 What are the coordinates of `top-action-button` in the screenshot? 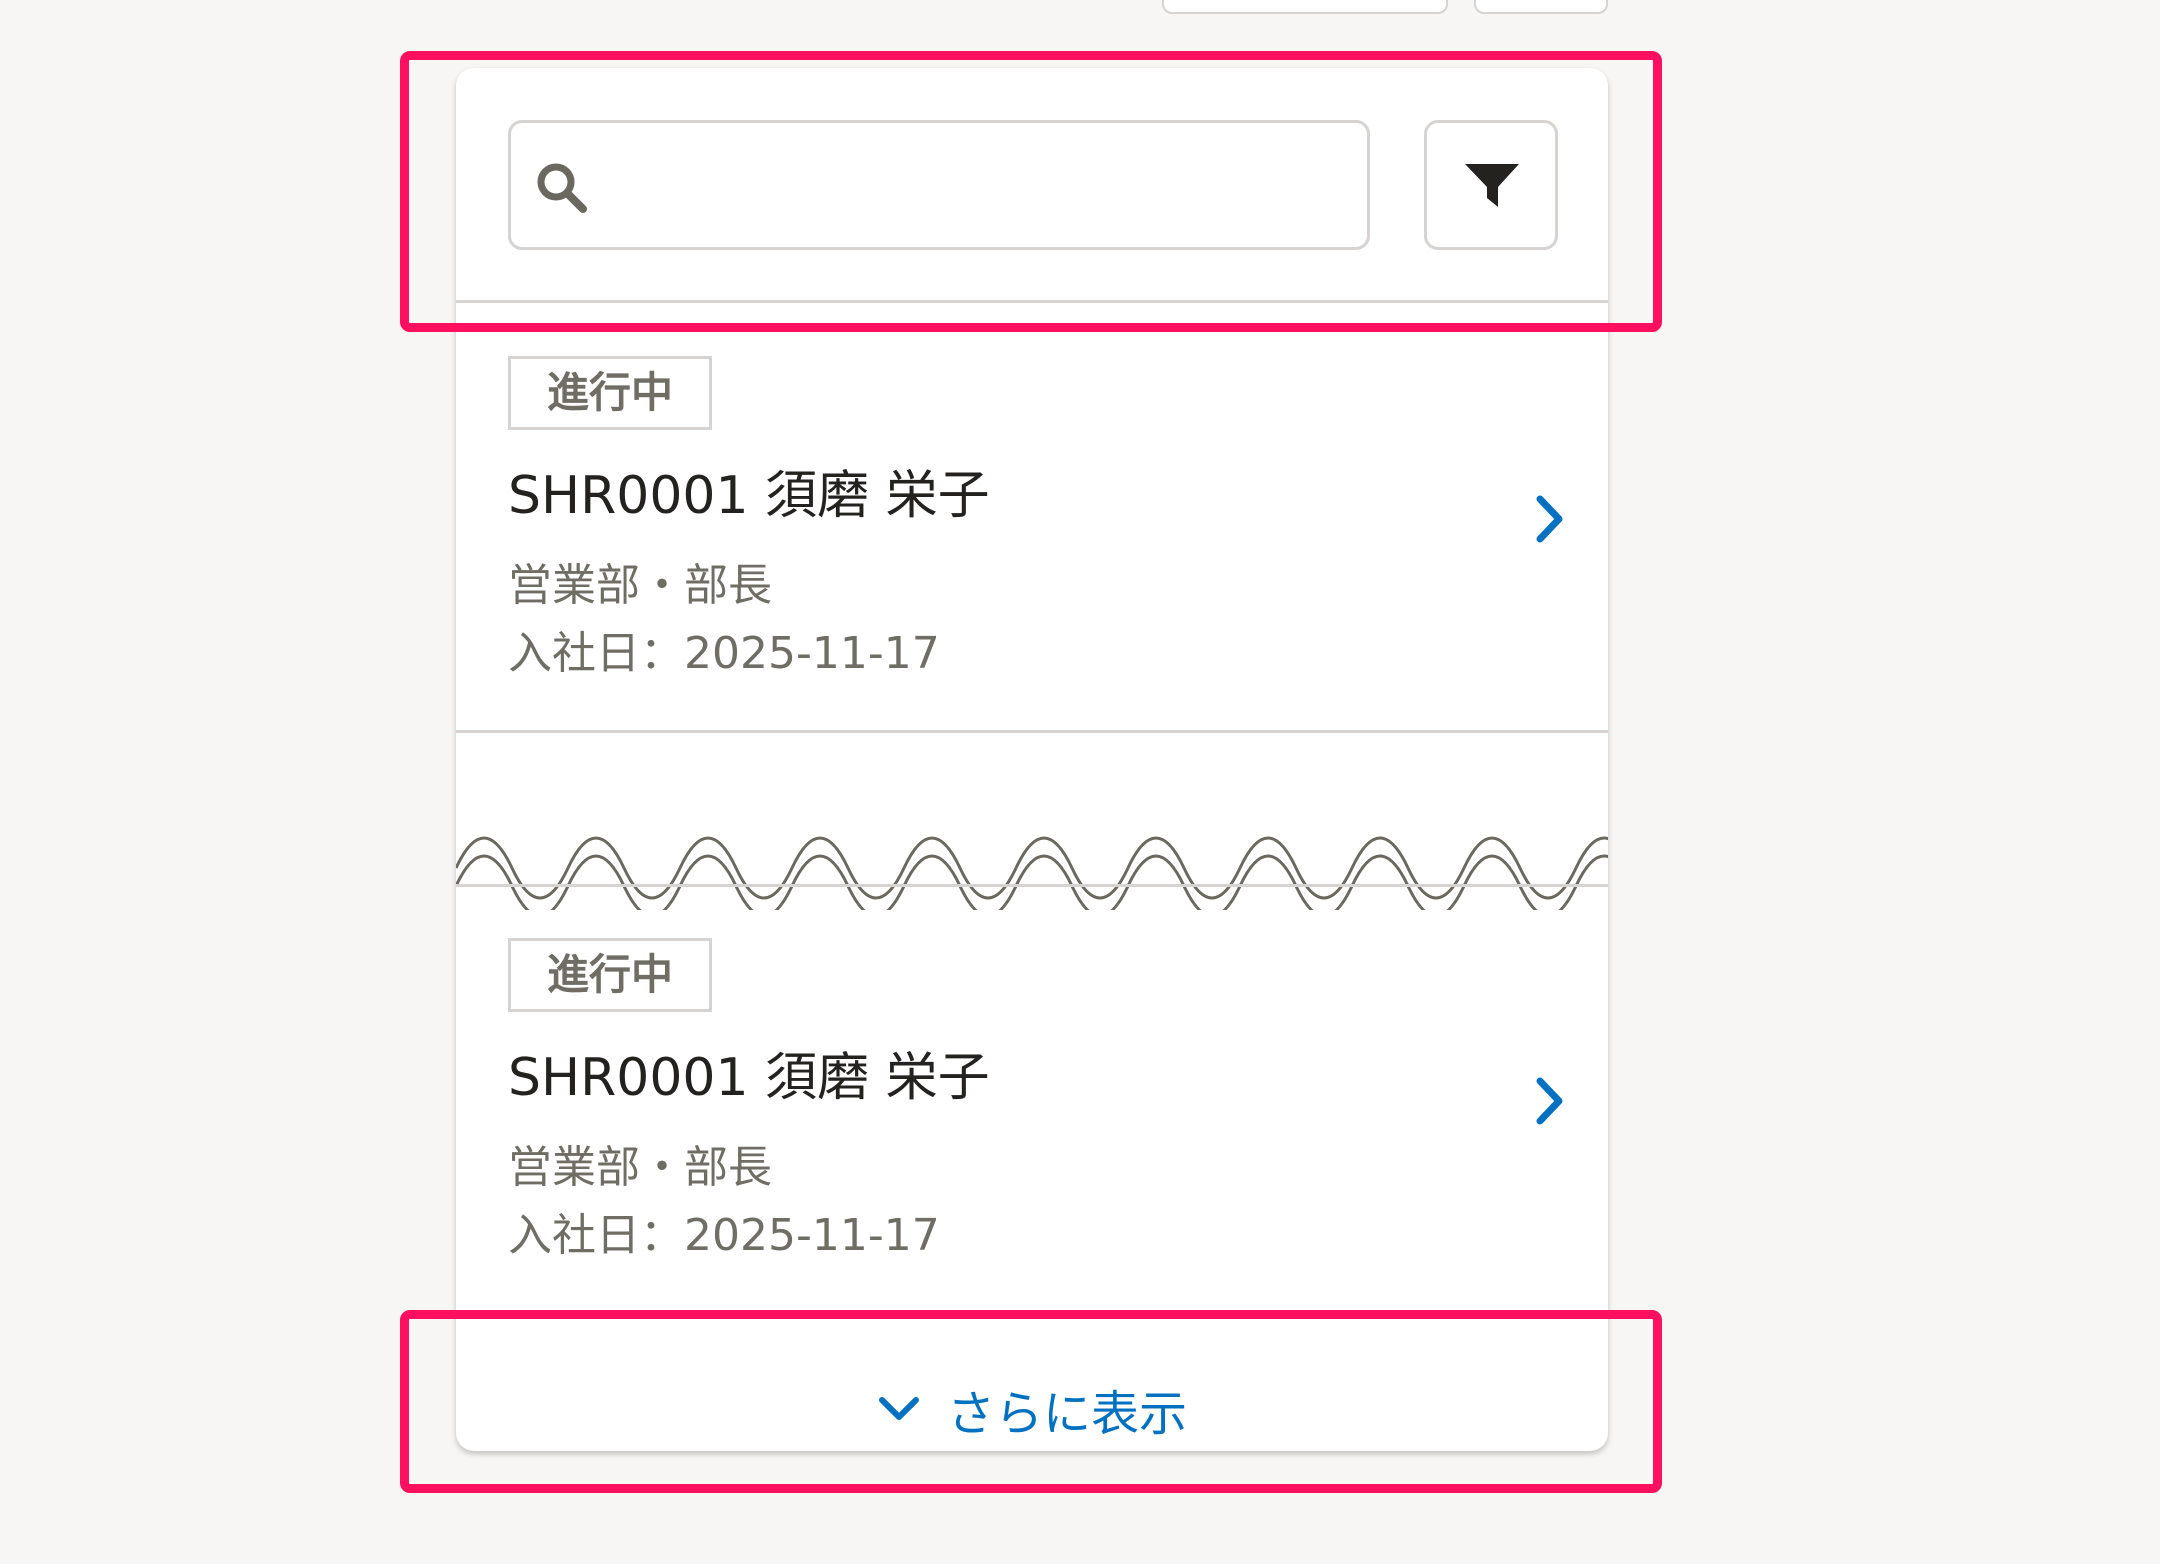 It's located at (1305, 7).